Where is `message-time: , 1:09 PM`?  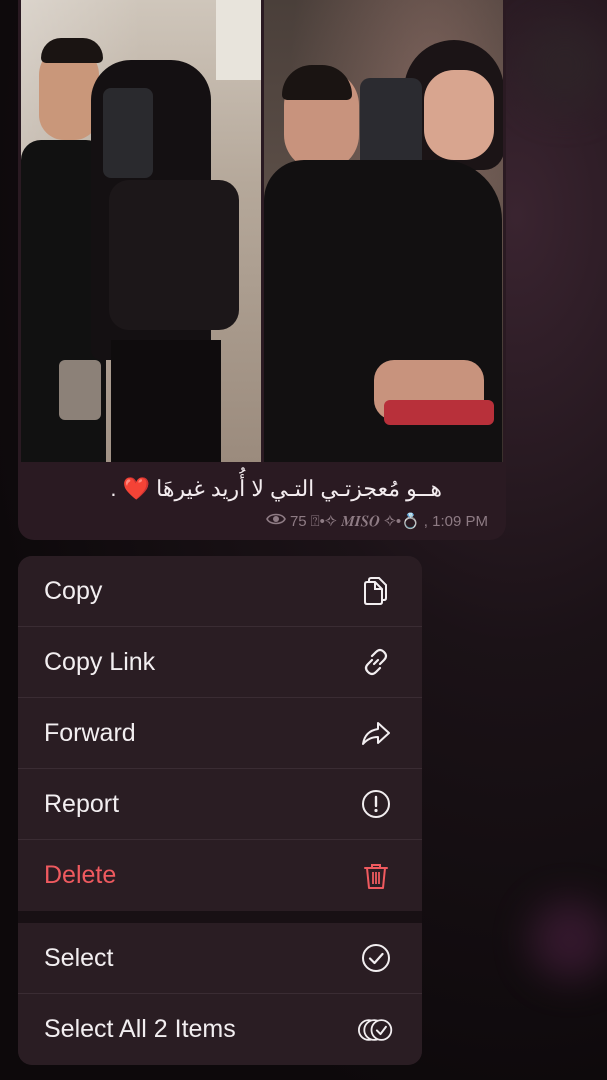
message-time: , 1:09 PM is located at coordinates (455, 521).